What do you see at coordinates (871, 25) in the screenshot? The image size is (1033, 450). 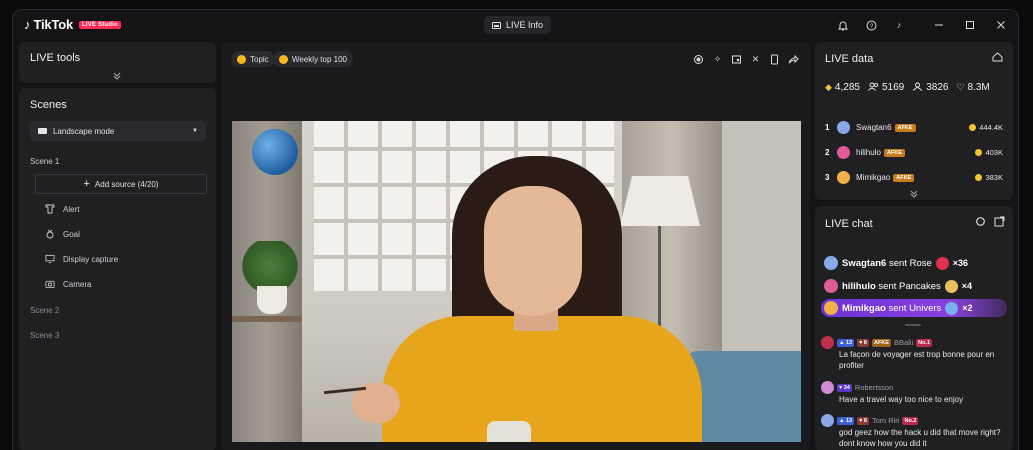 I see `help-icon: ?` at bounding box center [871, 25].